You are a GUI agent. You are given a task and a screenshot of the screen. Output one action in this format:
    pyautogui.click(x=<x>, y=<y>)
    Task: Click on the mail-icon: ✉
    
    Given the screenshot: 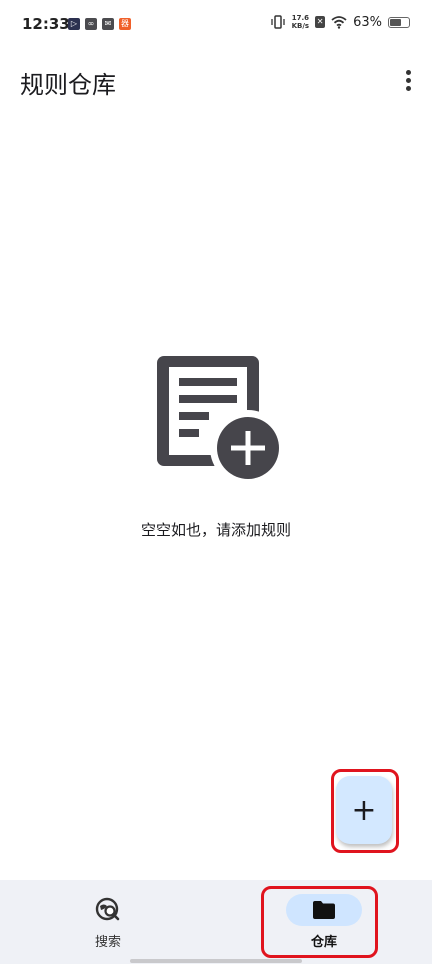 What is the action you would take?
    pyautogui.click(x=108, y=24)
    